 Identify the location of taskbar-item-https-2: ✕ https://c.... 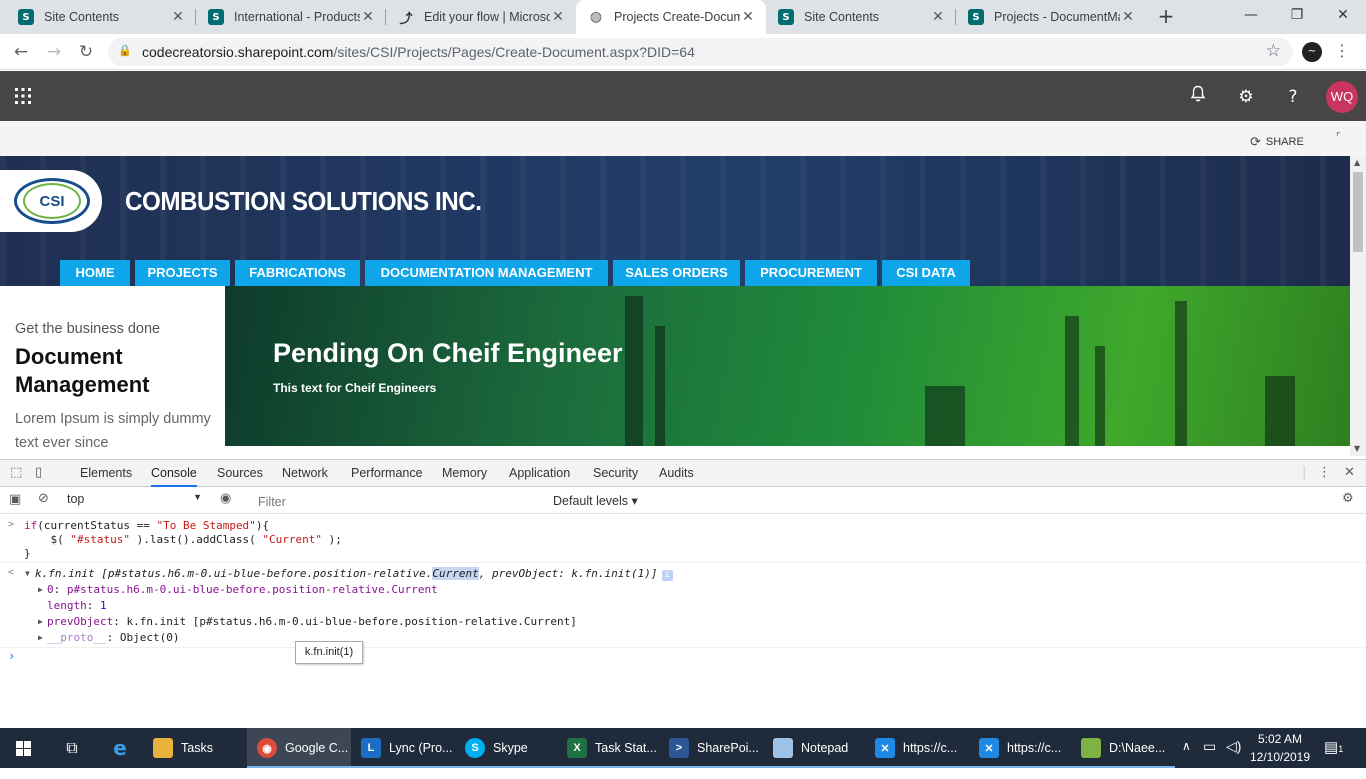
(1020, 748).